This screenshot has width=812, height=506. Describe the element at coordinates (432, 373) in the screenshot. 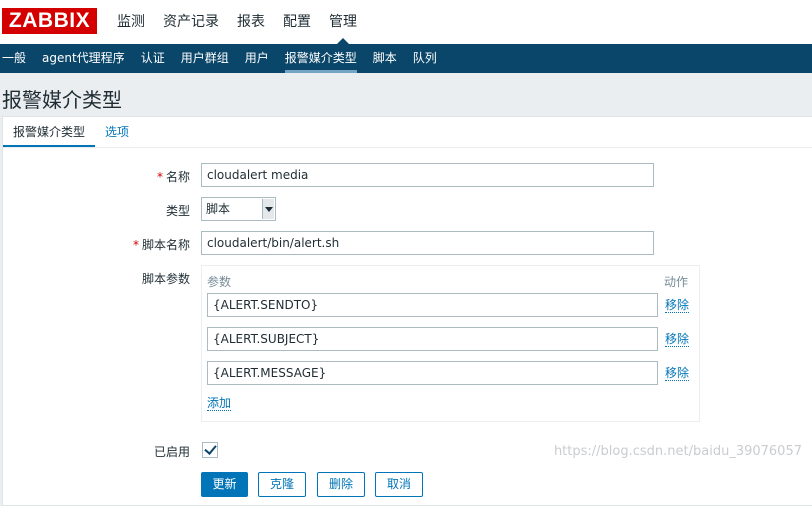

I see `script-param-input: {ALERT.MESSAGE}` at that location.